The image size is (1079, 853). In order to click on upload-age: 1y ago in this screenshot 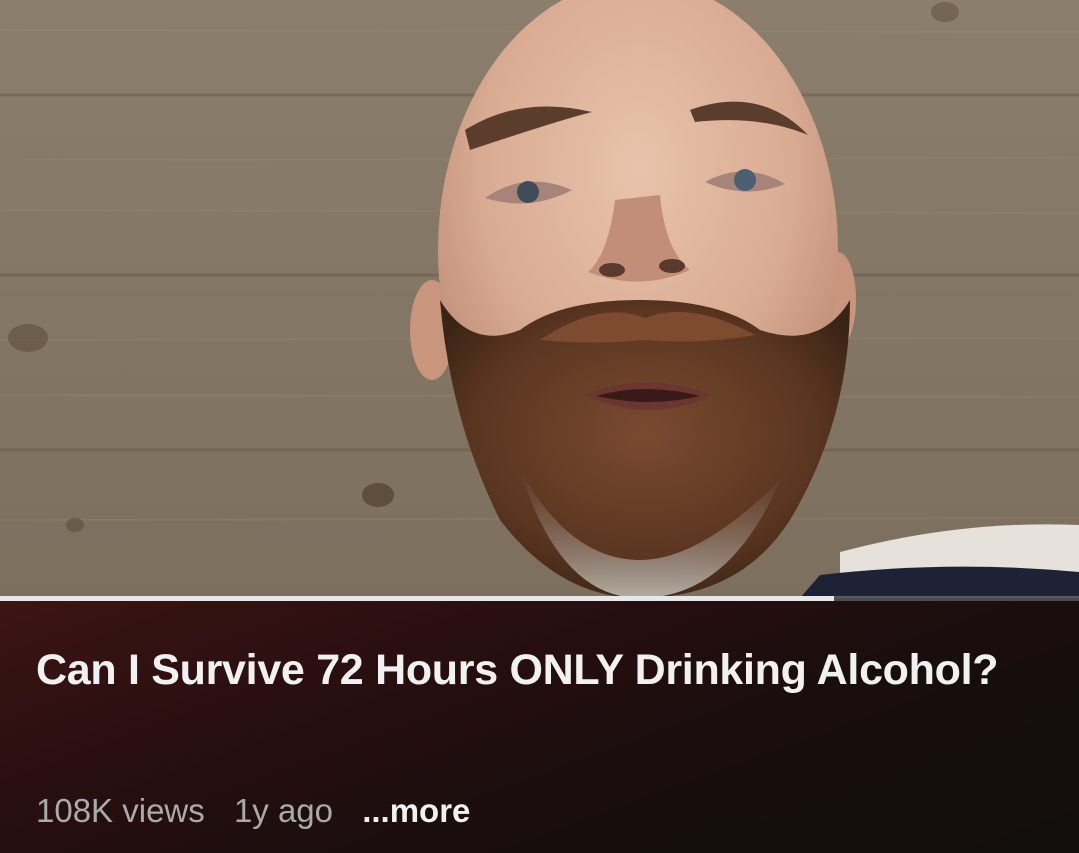, I will do `click(283, 810)`.